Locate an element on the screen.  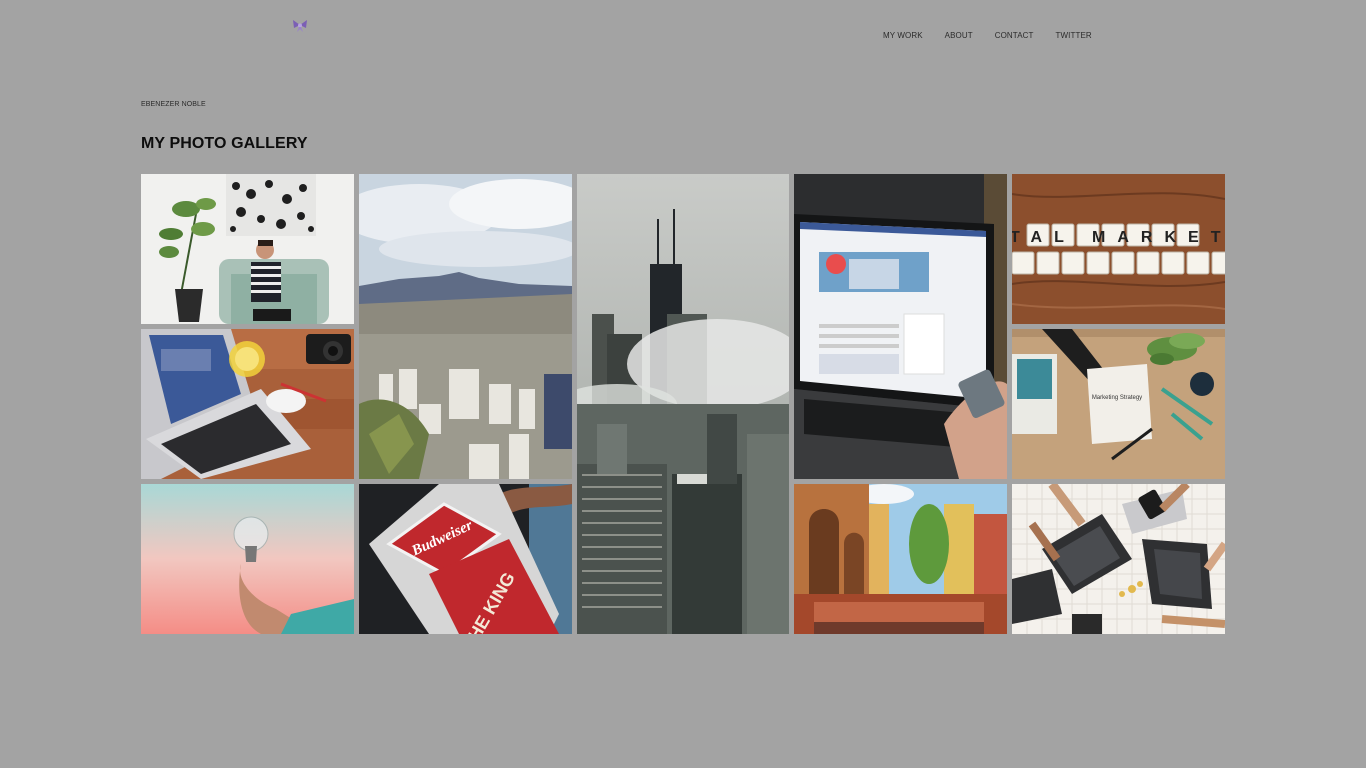
site-name: EBENEZER NOBLE is located at coordinates (173, 104).